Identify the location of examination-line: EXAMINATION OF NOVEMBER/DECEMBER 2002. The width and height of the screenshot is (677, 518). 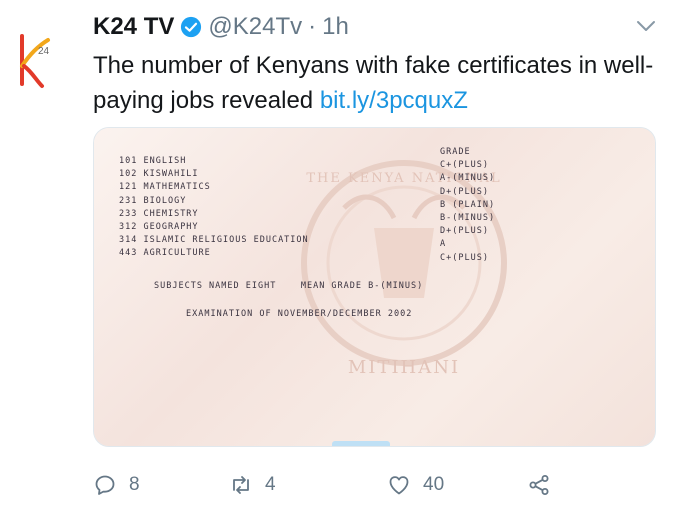
(299, 314).